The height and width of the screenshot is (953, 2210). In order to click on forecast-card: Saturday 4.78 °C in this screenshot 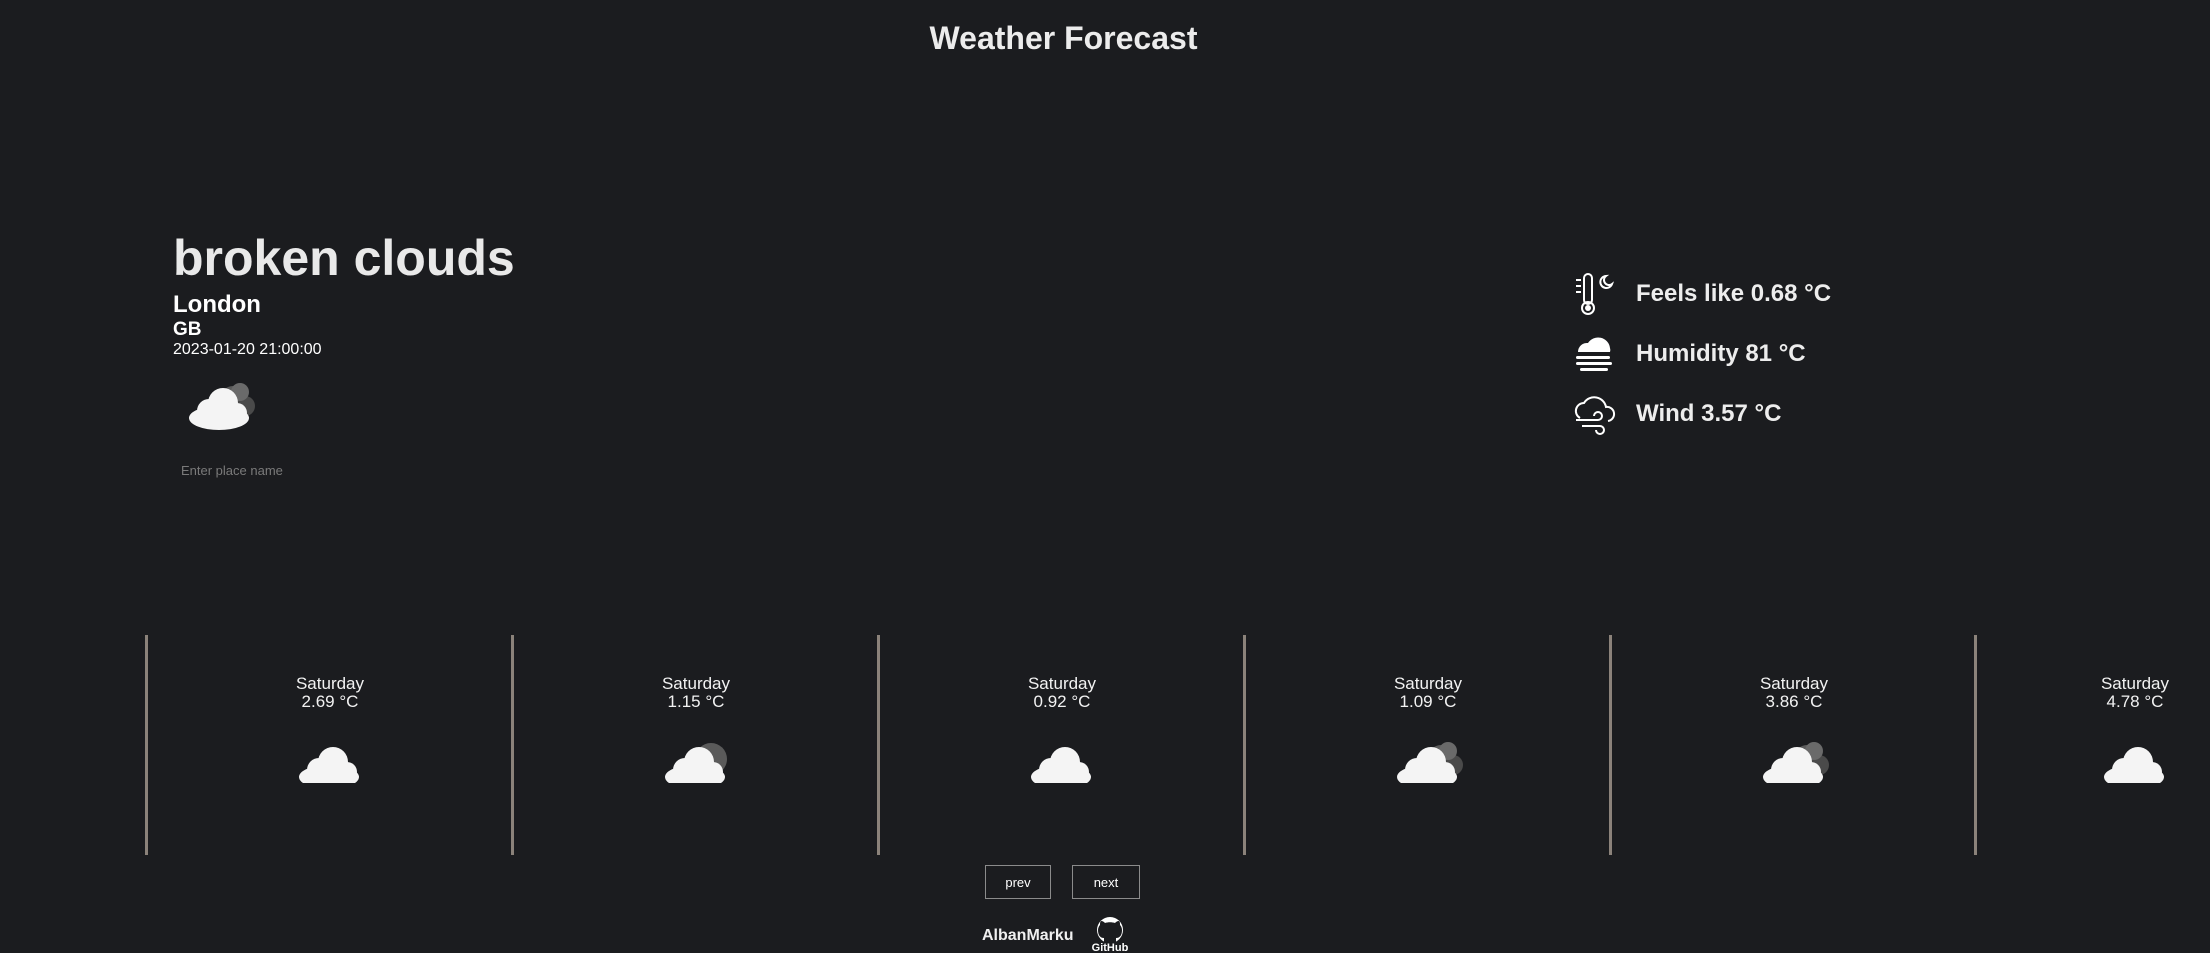, I will do `click(2135, 729)`.